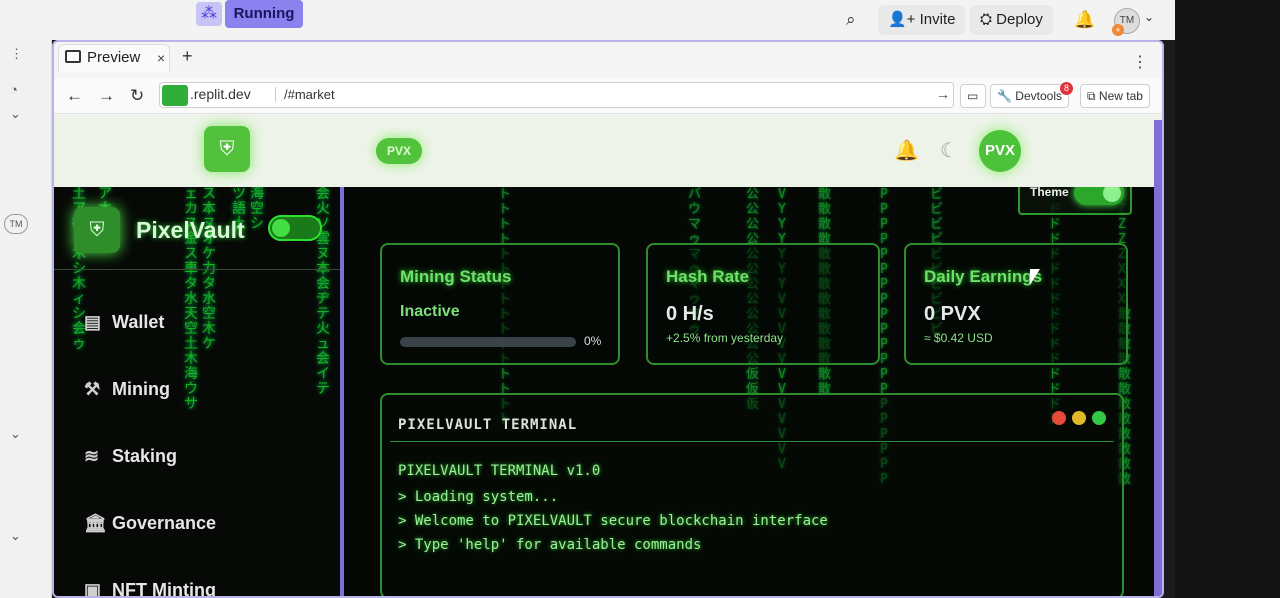  I want to click on theme-toggle, so click(1099, 196).